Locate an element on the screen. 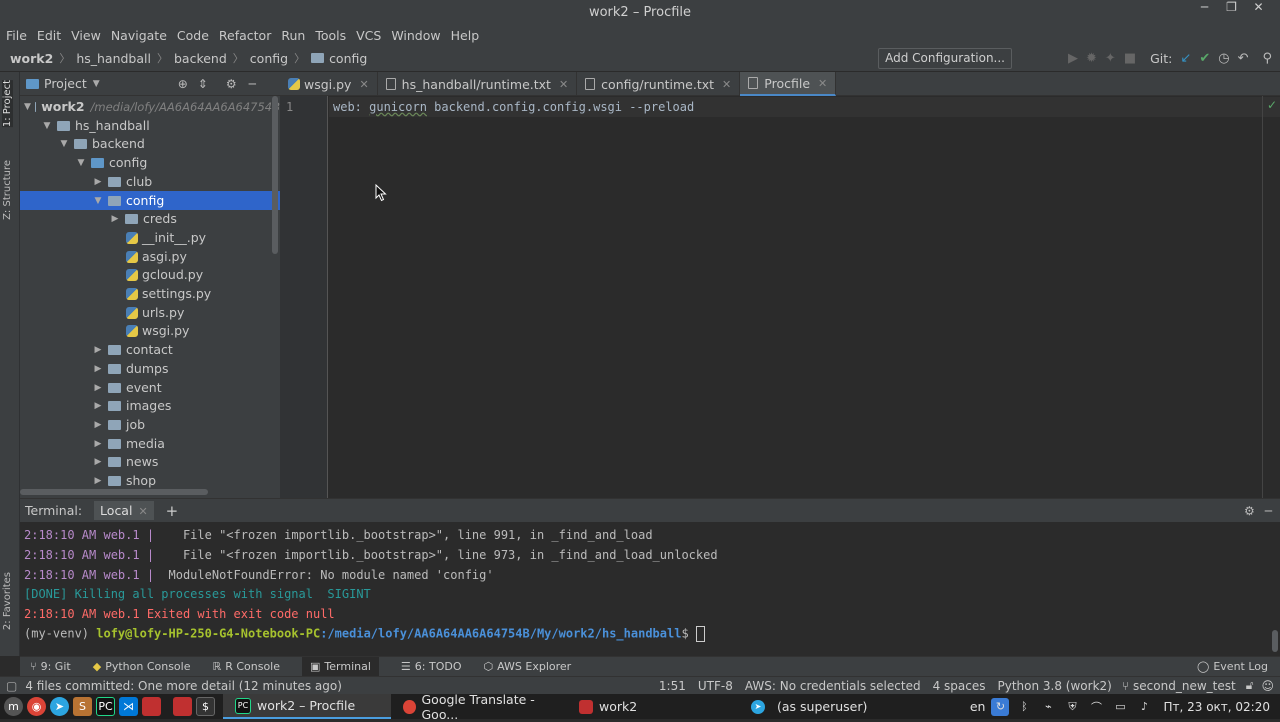 The image size is (1280, 722). project-panel-title: Project is located at coordinates (65, 83).